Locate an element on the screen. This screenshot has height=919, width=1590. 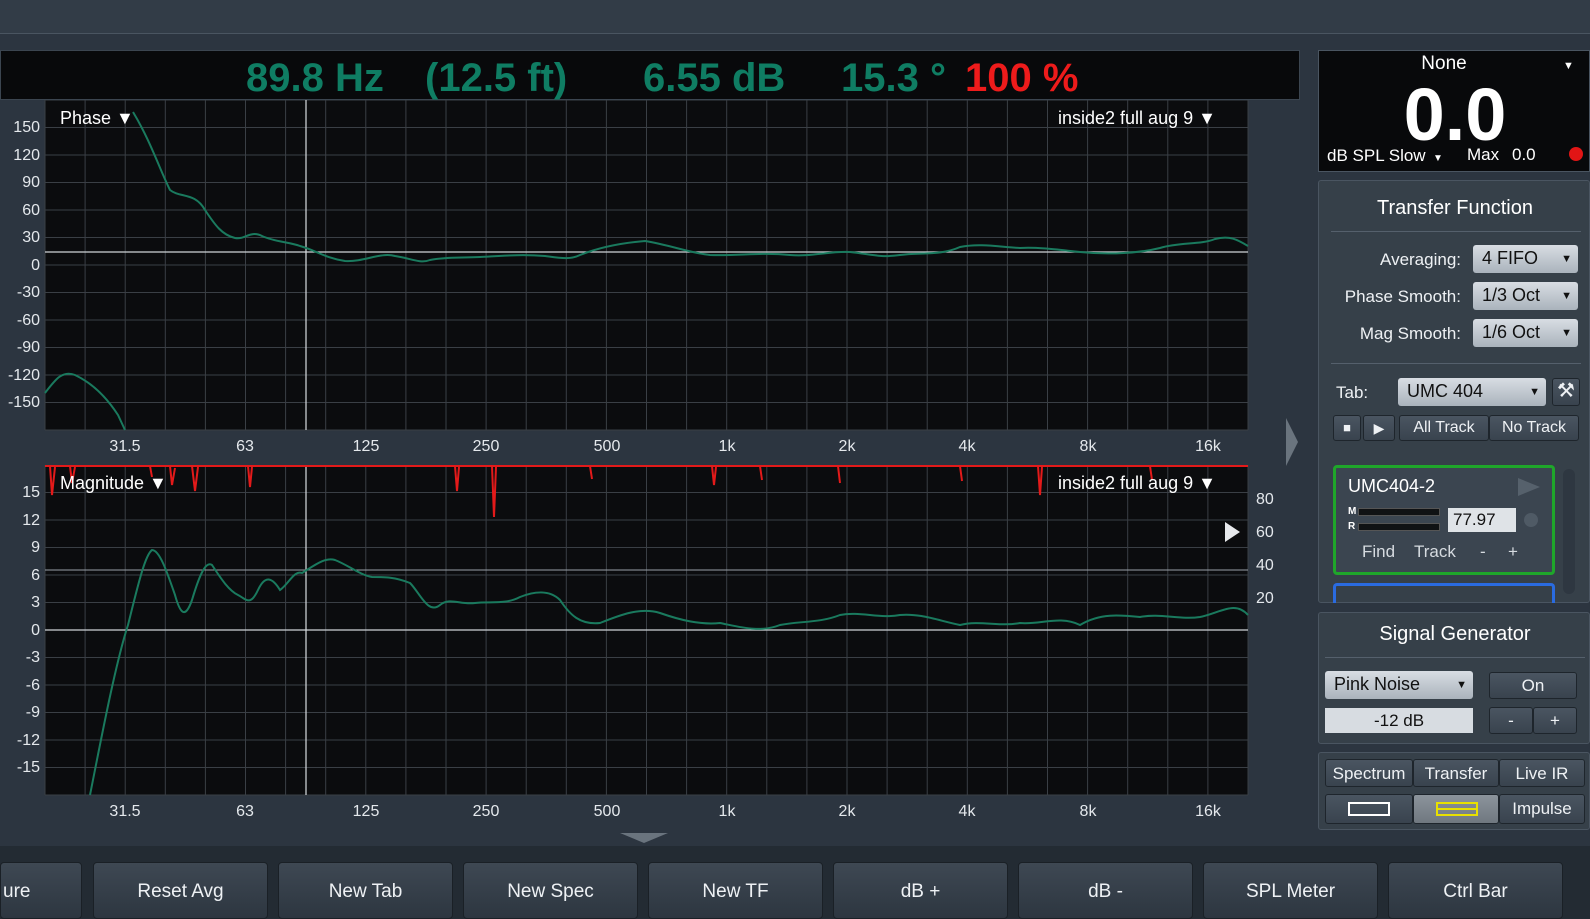
view-mode-panel: Spectrum Transfer Live IR Impulse is located at coordinates (1454, 791).